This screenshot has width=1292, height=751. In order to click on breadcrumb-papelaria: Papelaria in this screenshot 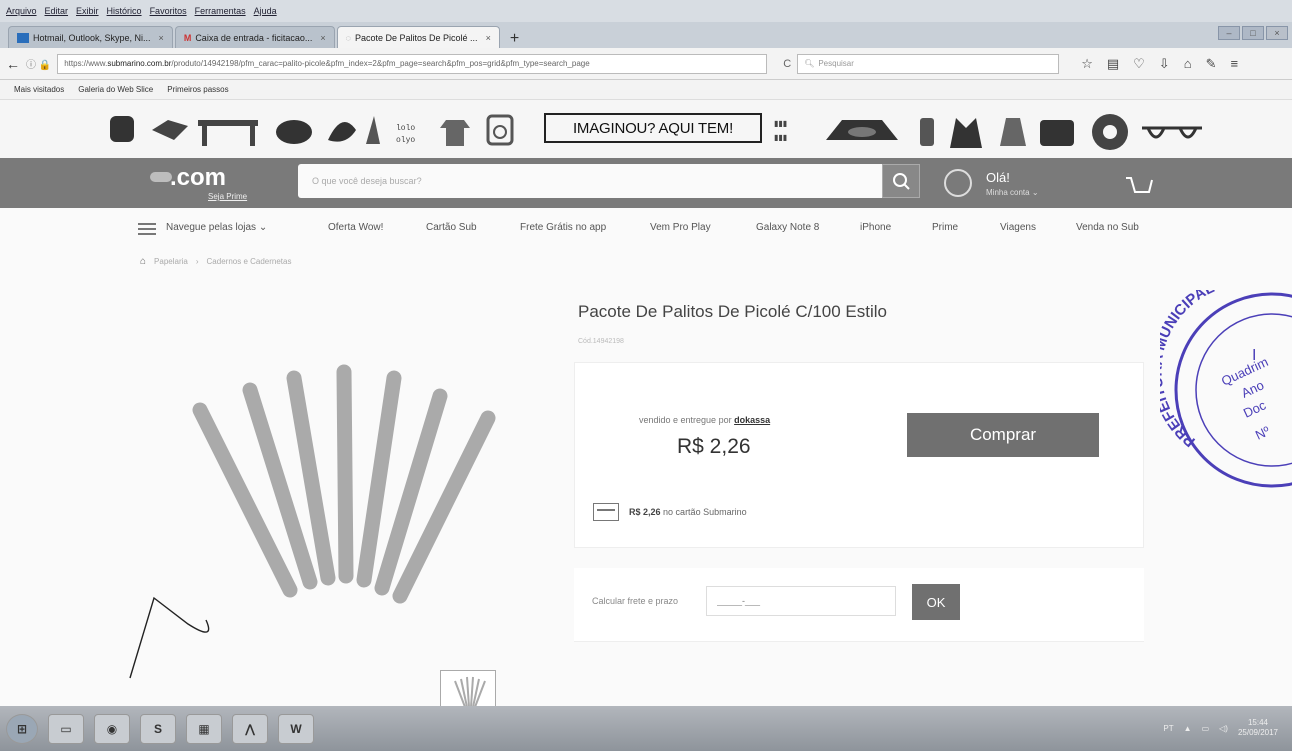, I will do `click(171, 261)`.